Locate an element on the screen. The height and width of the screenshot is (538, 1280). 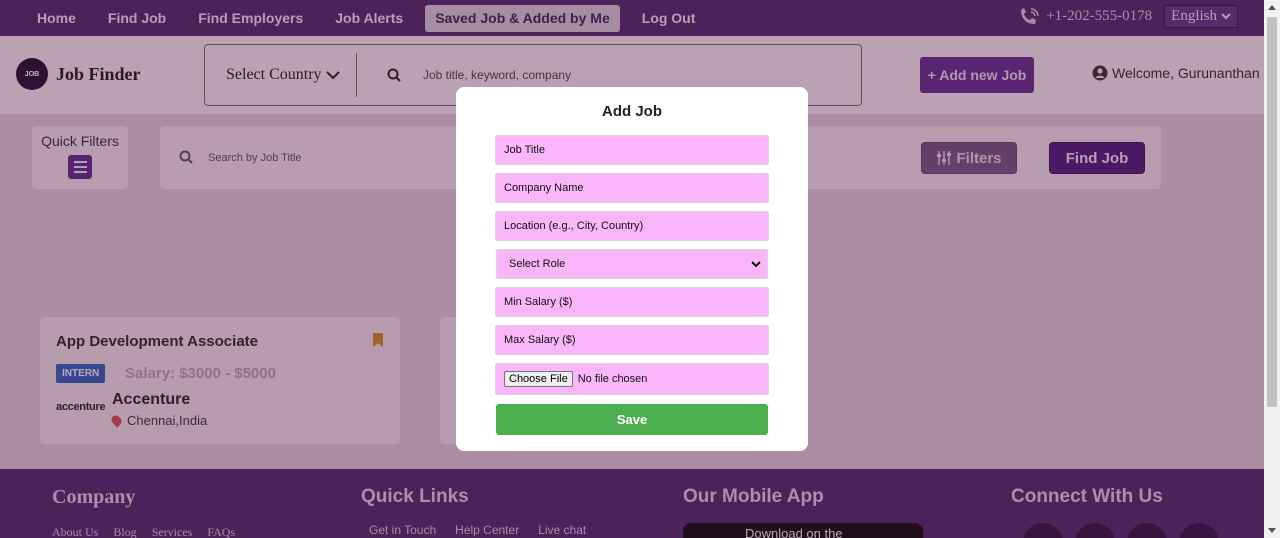
file-upload-field: Choose File No file chosen is located at coordinates (632, 379).